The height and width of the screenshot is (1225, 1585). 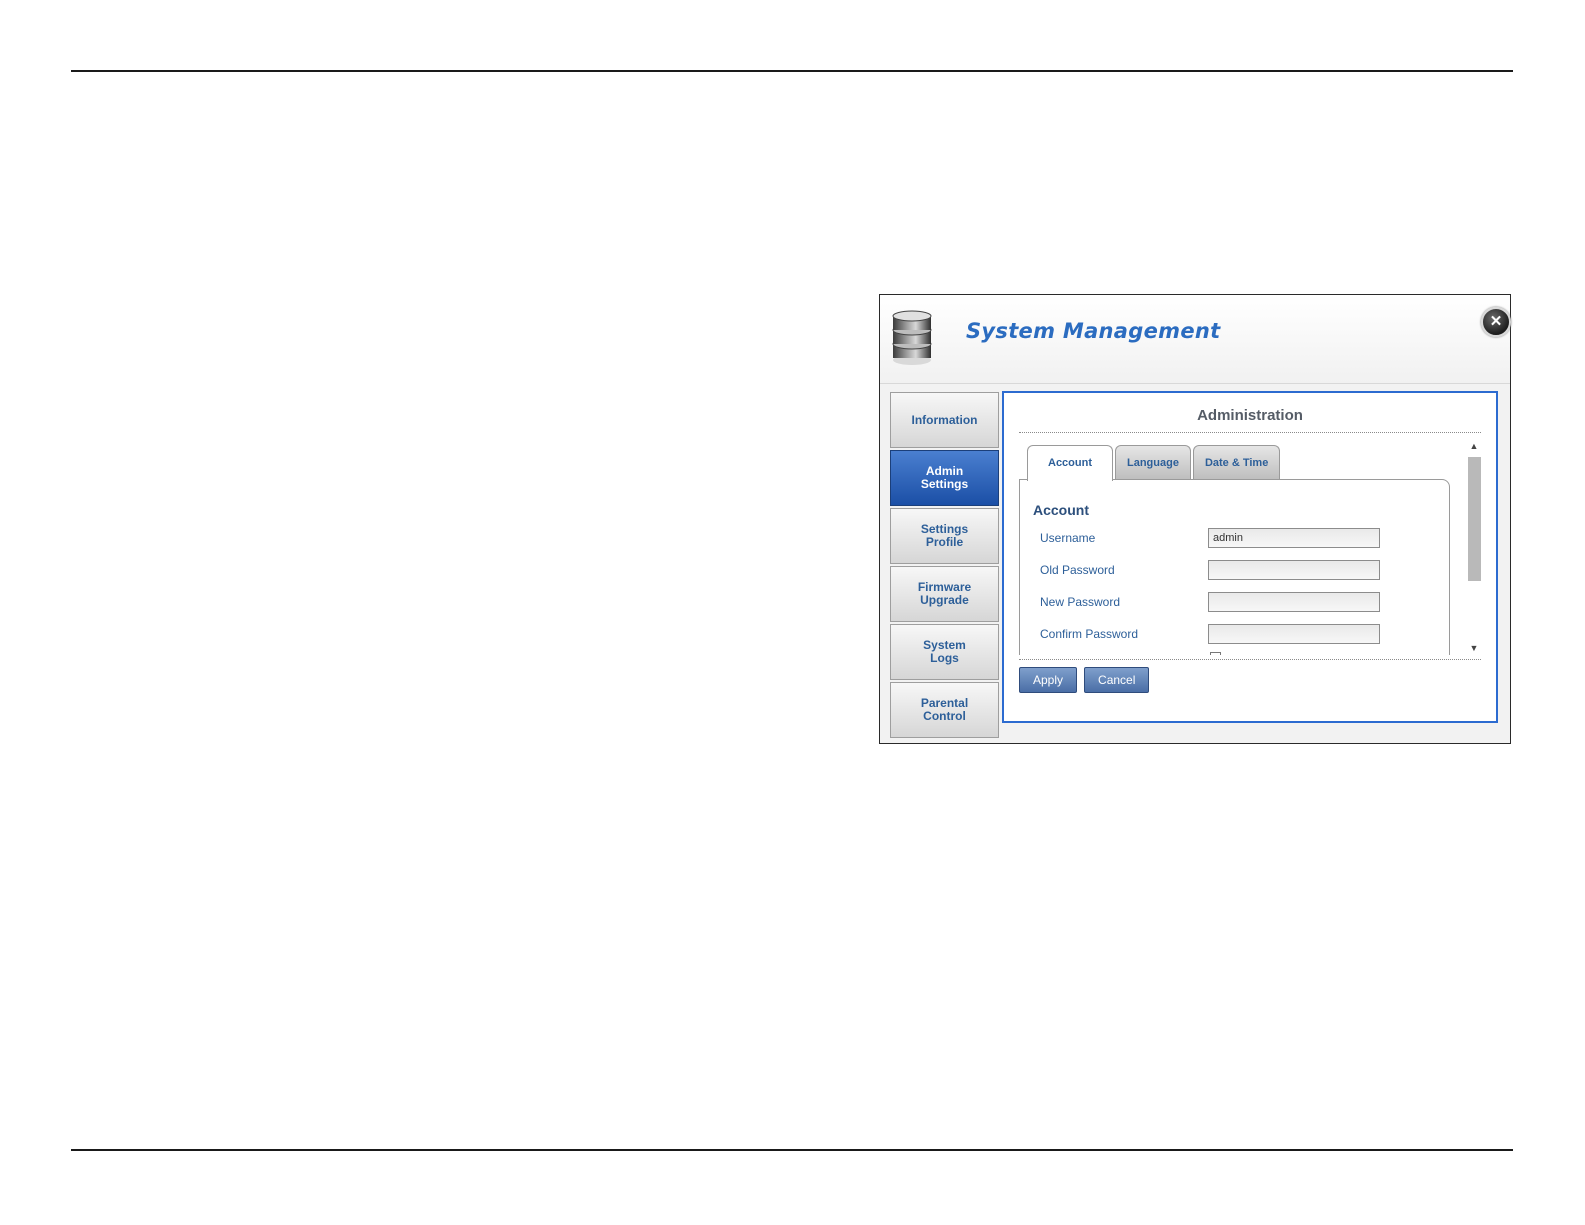 What do you see at coordinates (1061, 510) in the screenshot?
I see `section-title: Account` at bounding box center [1061, 510].